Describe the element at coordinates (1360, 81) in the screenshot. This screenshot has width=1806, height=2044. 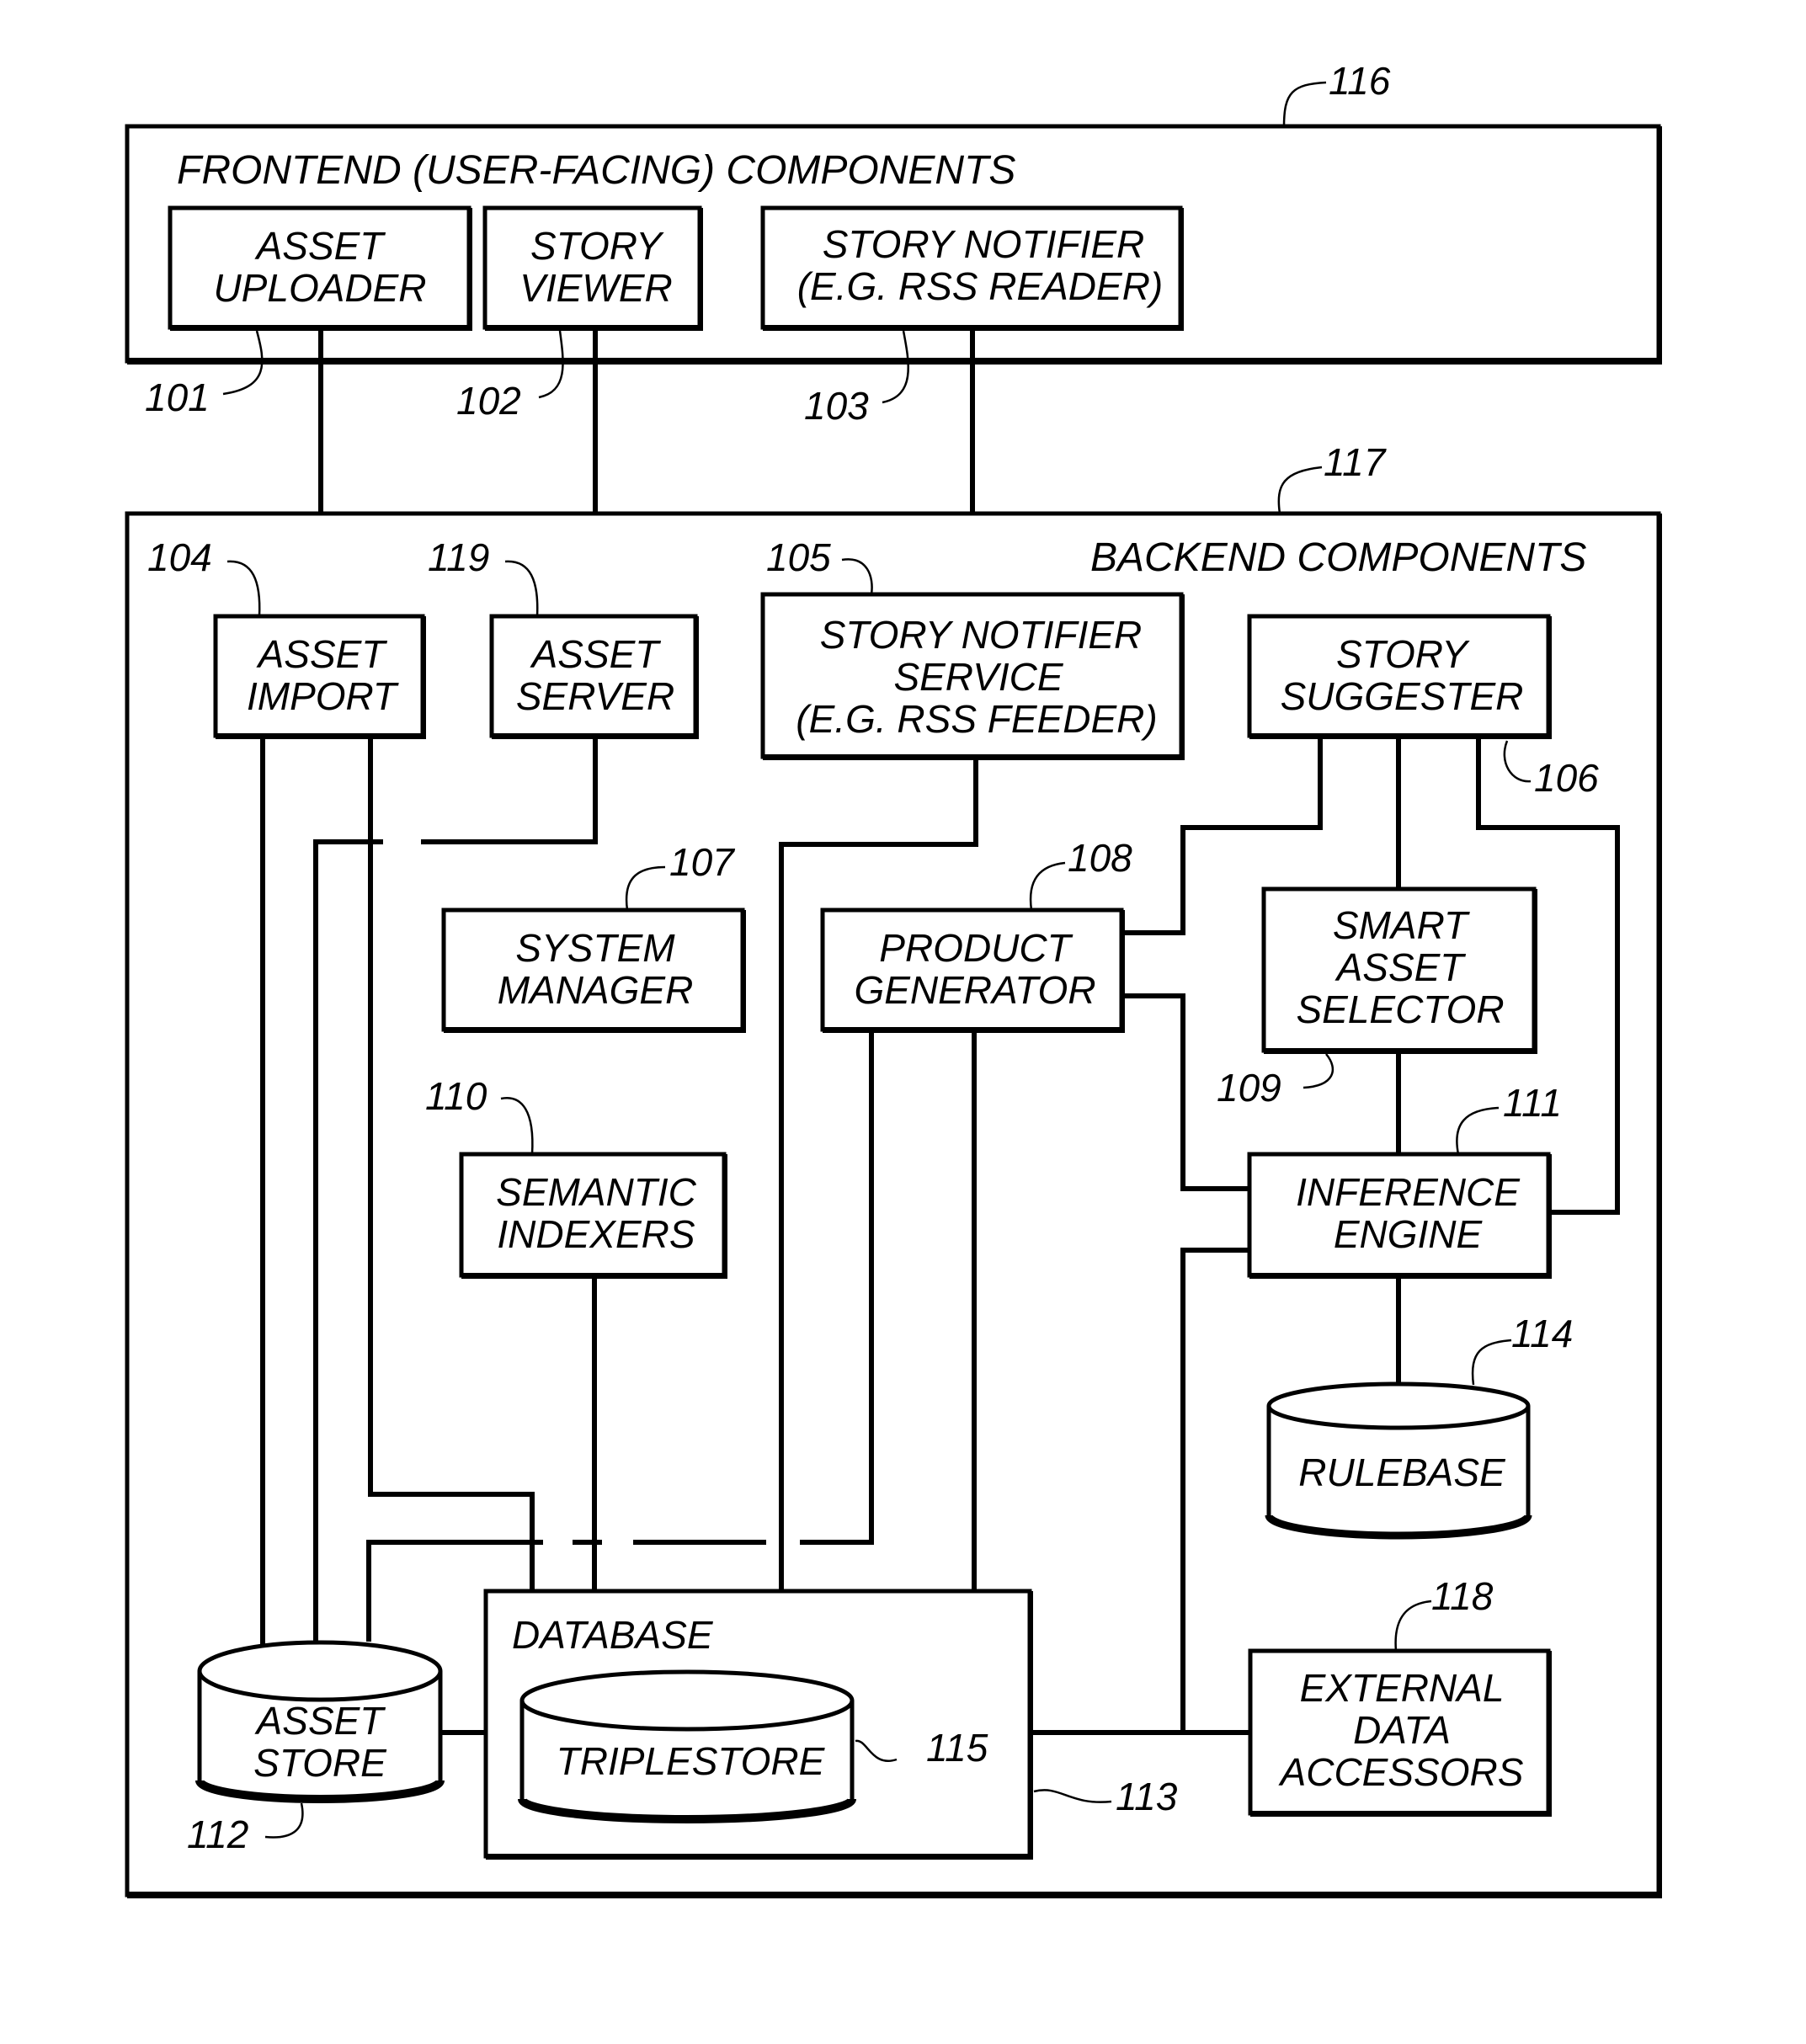
I see `ref-116: 116` at that location.